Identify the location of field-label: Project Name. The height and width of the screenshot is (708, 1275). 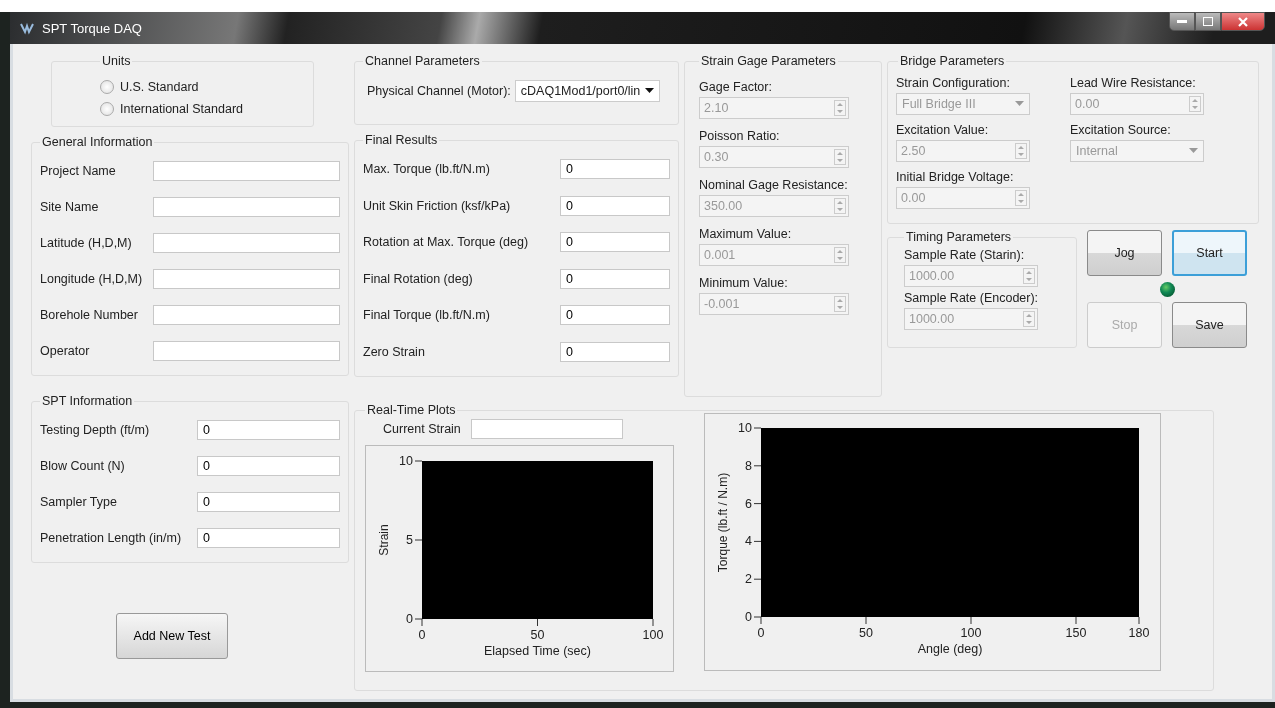
(78, 171).